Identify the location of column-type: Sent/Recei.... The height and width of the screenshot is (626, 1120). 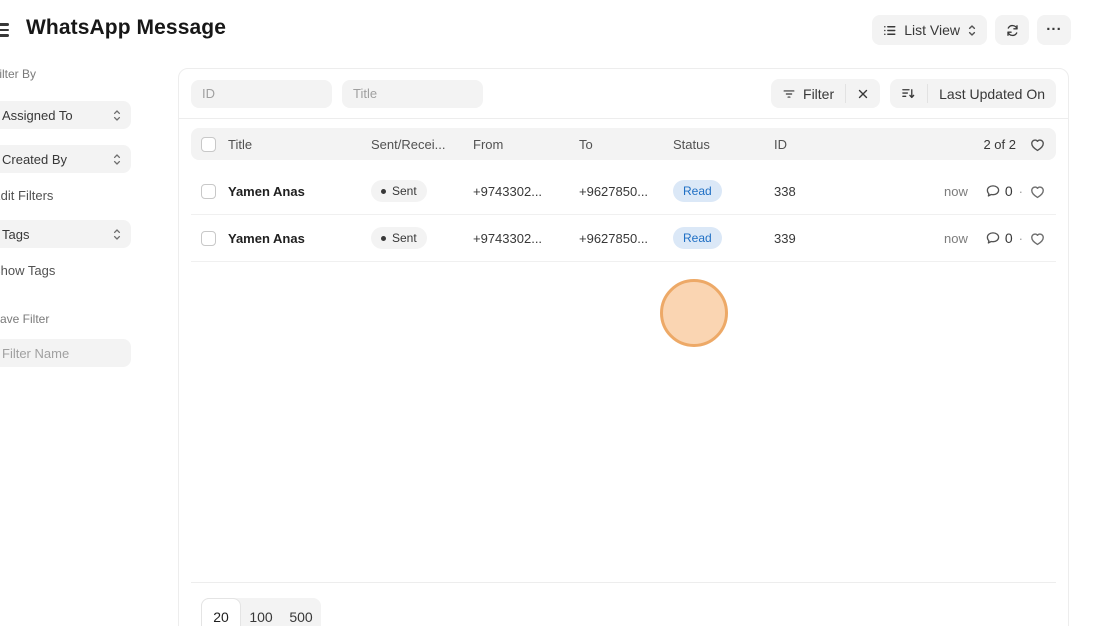
(408, 144).